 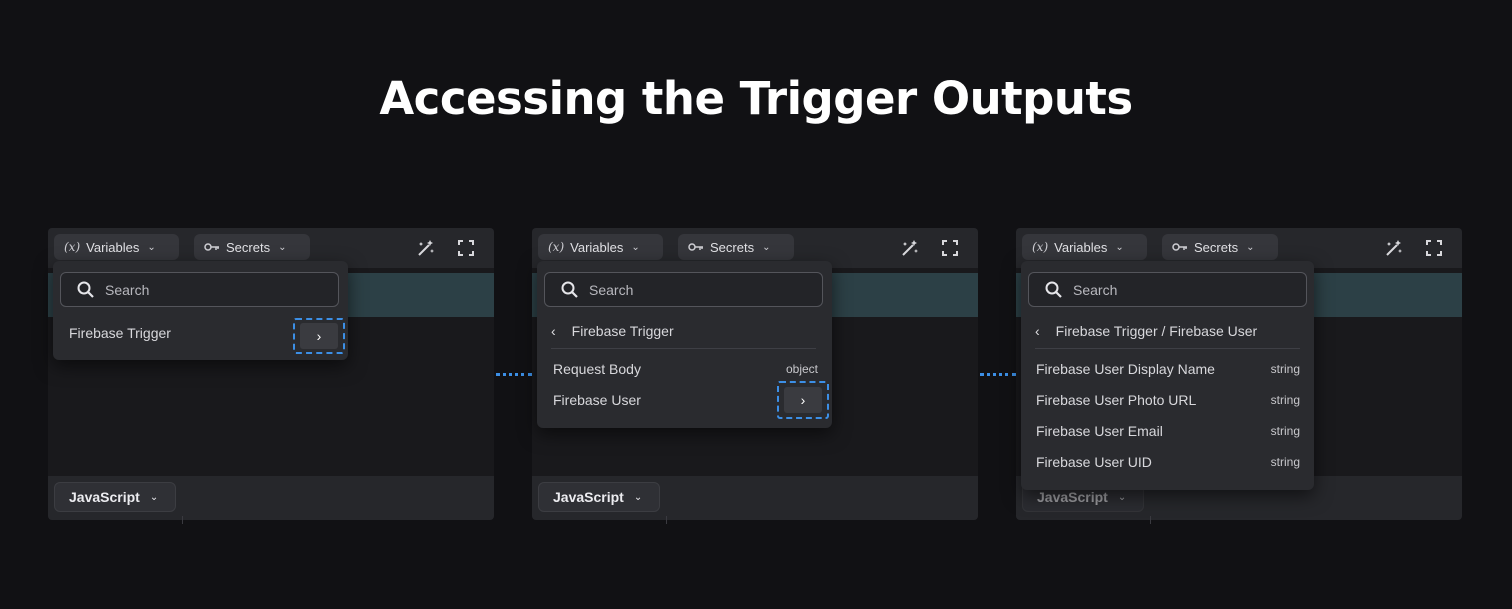 I want to click on variables-dropdown: Search Firebase Trigger ›, so click(x=200, y=310).